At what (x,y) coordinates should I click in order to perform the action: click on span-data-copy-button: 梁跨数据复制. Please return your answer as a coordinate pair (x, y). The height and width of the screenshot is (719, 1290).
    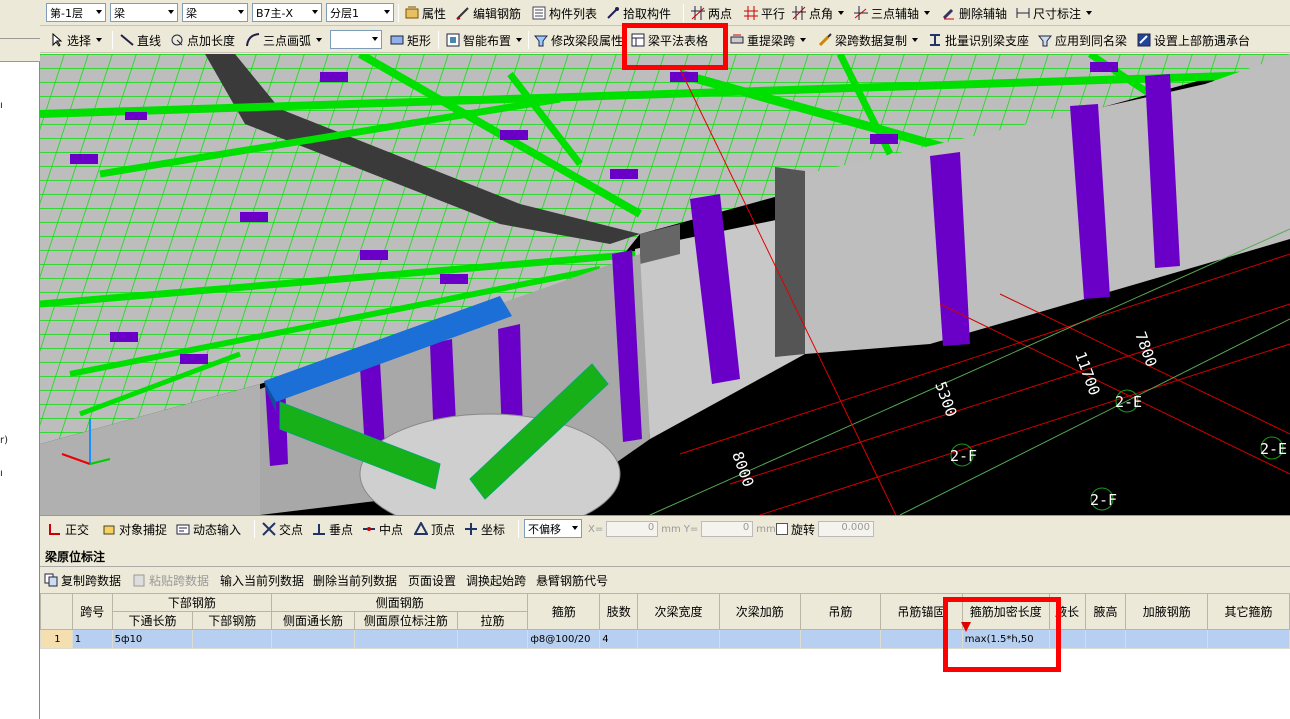
    Looking at the image, I should click on (868, 40).